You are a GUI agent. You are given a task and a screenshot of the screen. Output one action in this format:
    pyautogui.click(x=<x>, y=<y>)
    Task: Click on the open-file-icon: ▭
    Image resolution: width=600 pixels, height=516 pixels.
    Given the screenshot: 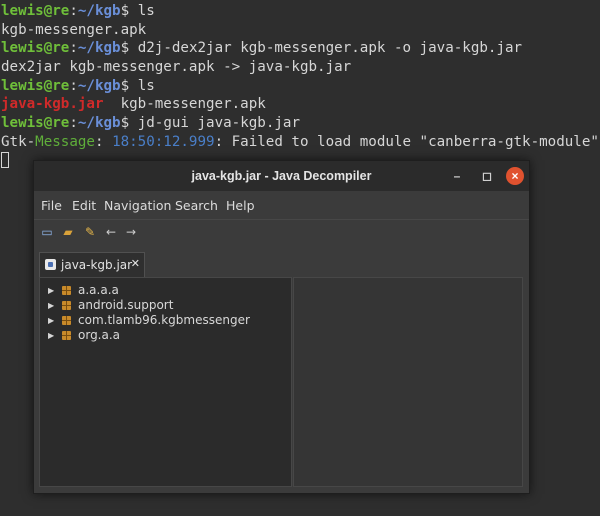 What is the action you would take?
    pyautogui.click(x=47, y=232)
    